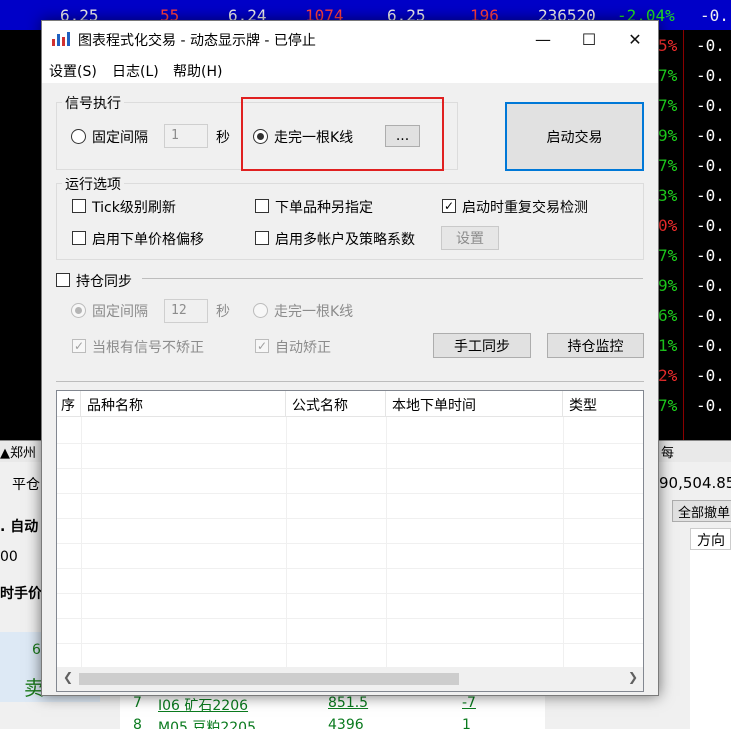  What do you see at coordinates (633, 677) in the screenshot?
I see `scroll-right-icon: ❯` at bounding box center [633, 677].